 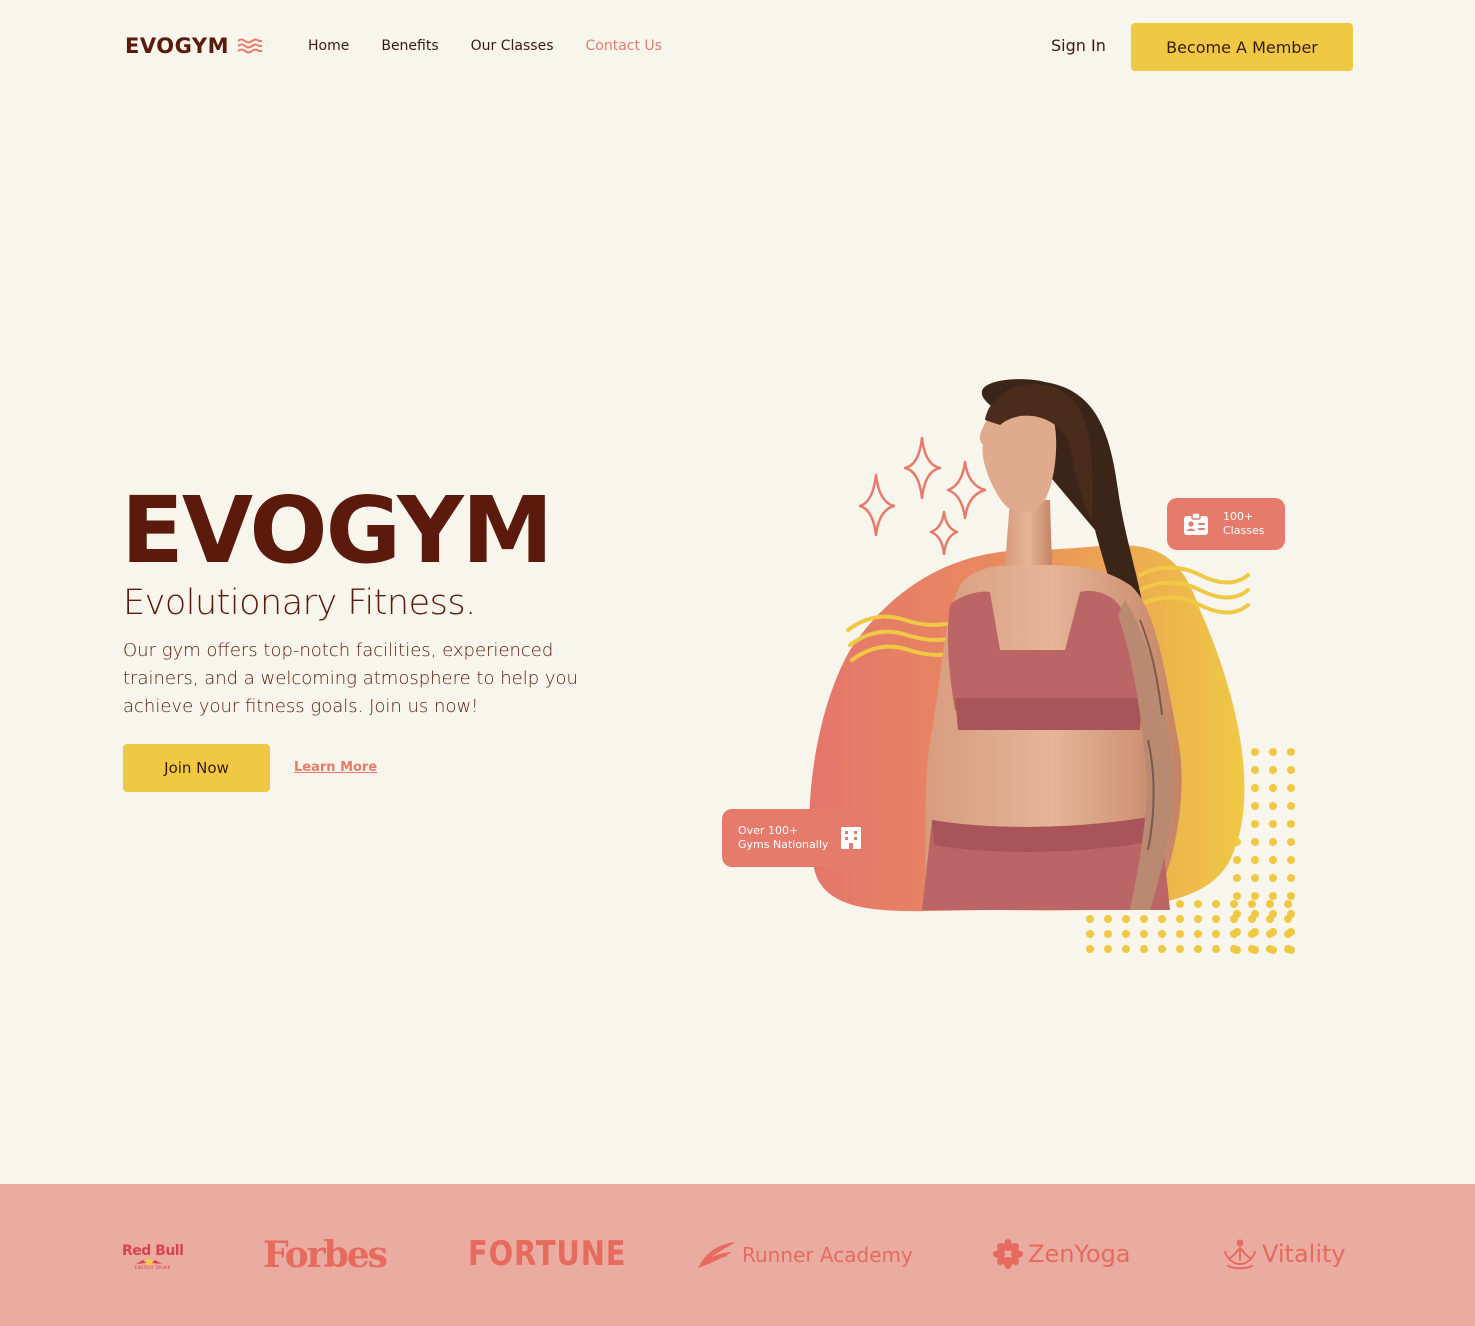 I want to click on brand-logo: EVOGYM, so click(x=194, y=46).